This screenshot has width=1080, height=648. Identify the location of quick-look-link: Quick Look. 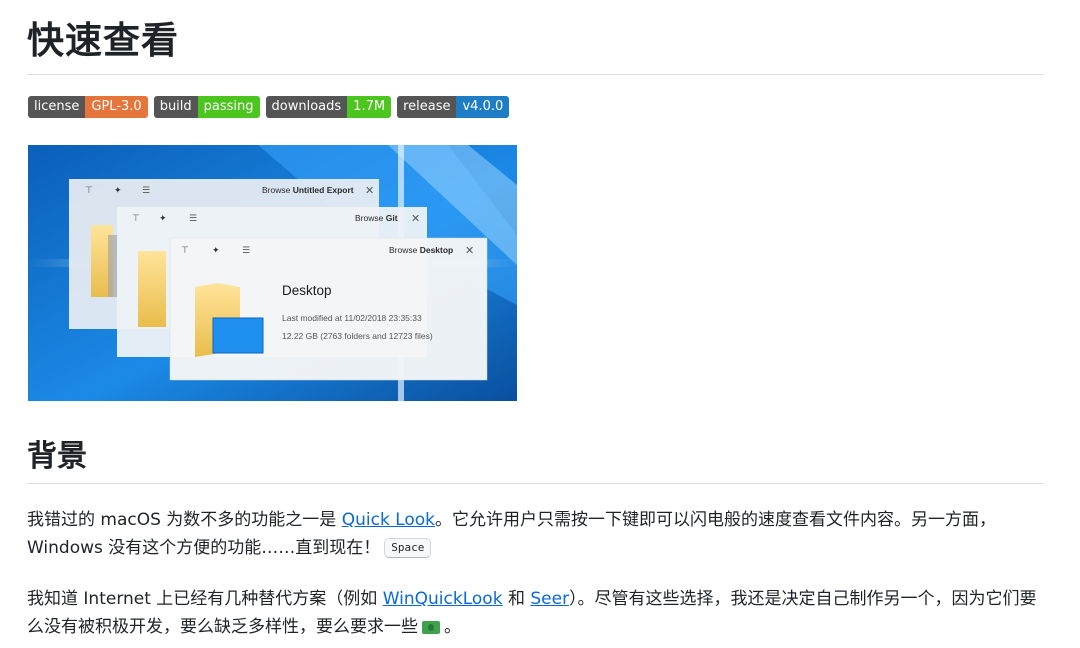
(388, 520).